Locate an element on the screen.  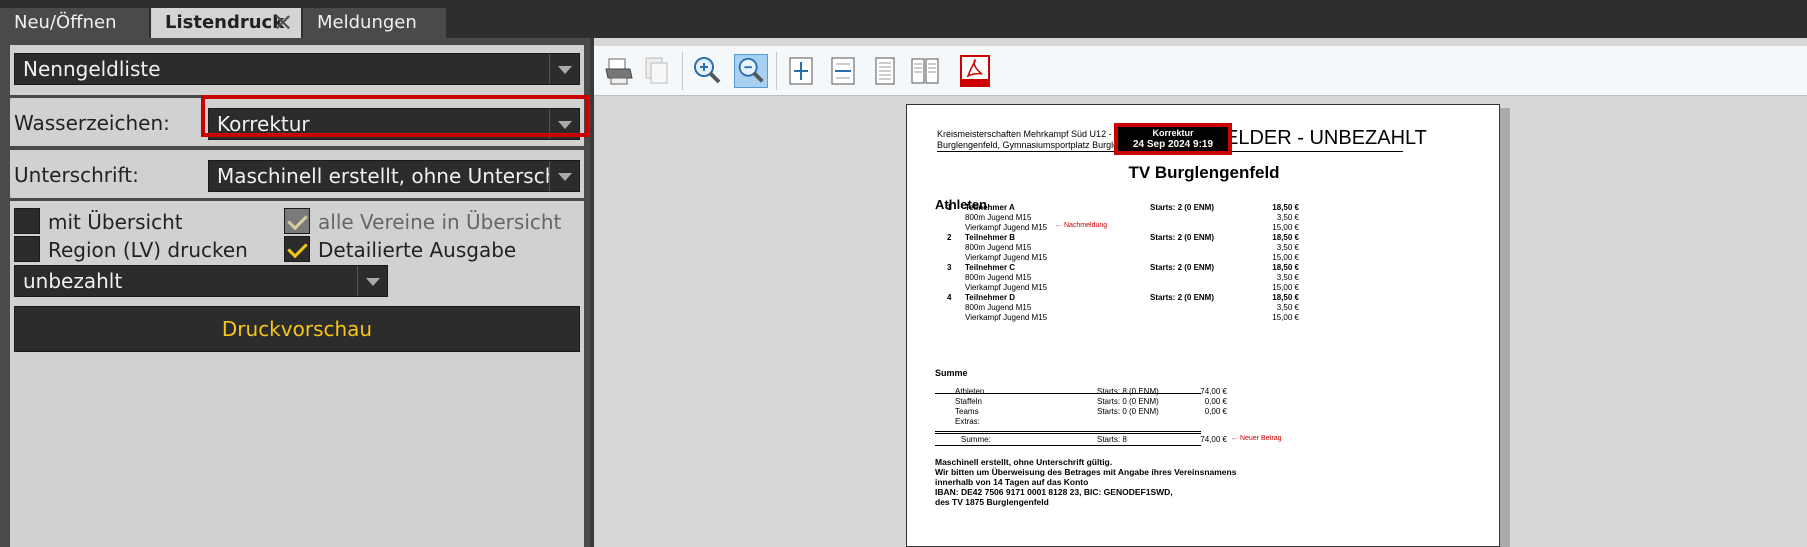
summary-label: Athleten is located at coordinates (970, 391).